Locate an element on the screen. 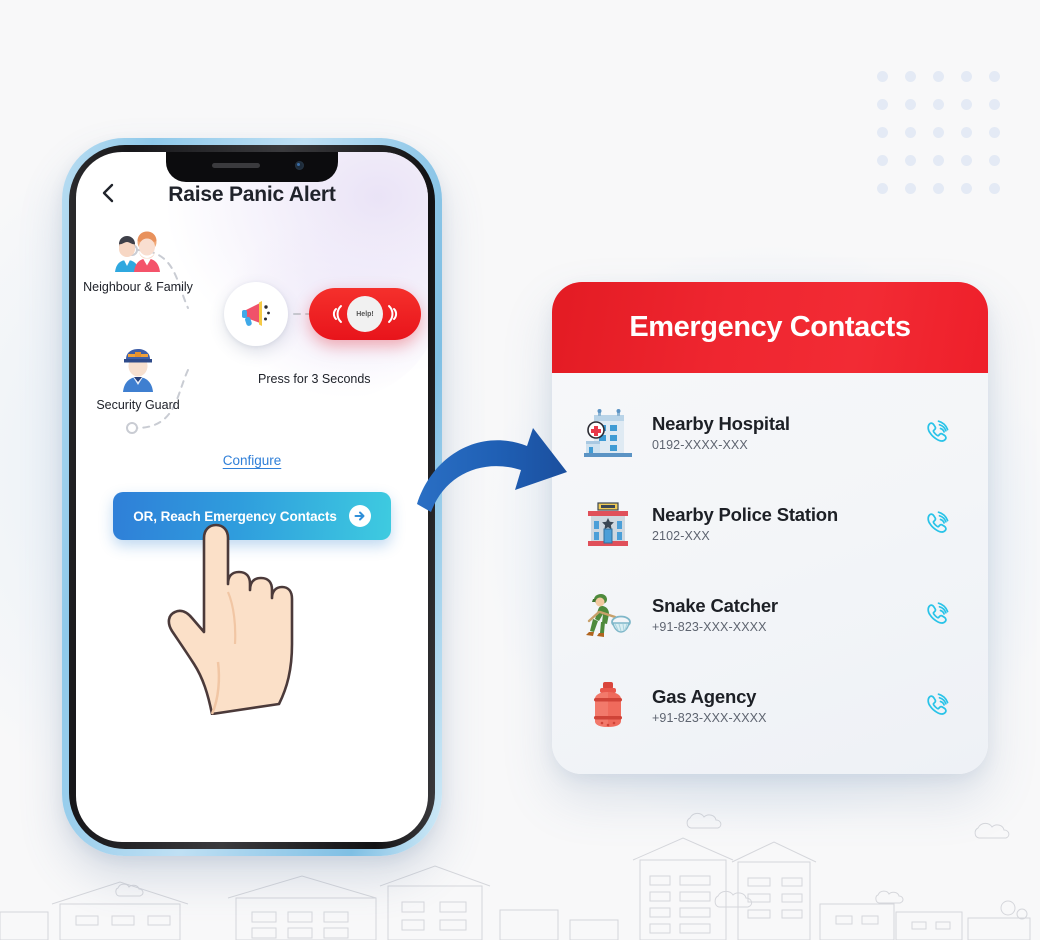 This screenshot has width=1040, height=940. decorative-dot-grid is located at coordinates (938, 132).